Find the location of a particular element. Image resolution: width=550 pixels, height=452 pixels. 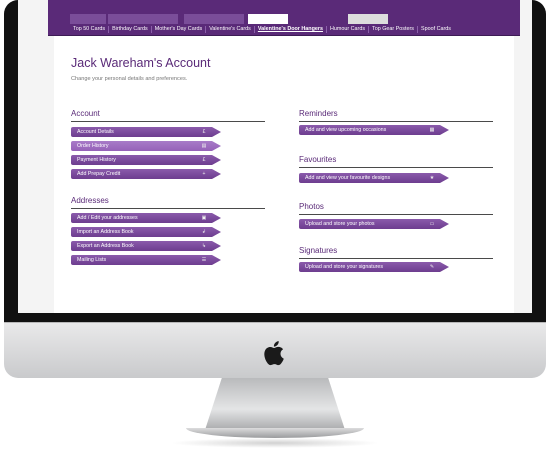

order-history-button: Order History ▤ is located at coordinates (146, 146).